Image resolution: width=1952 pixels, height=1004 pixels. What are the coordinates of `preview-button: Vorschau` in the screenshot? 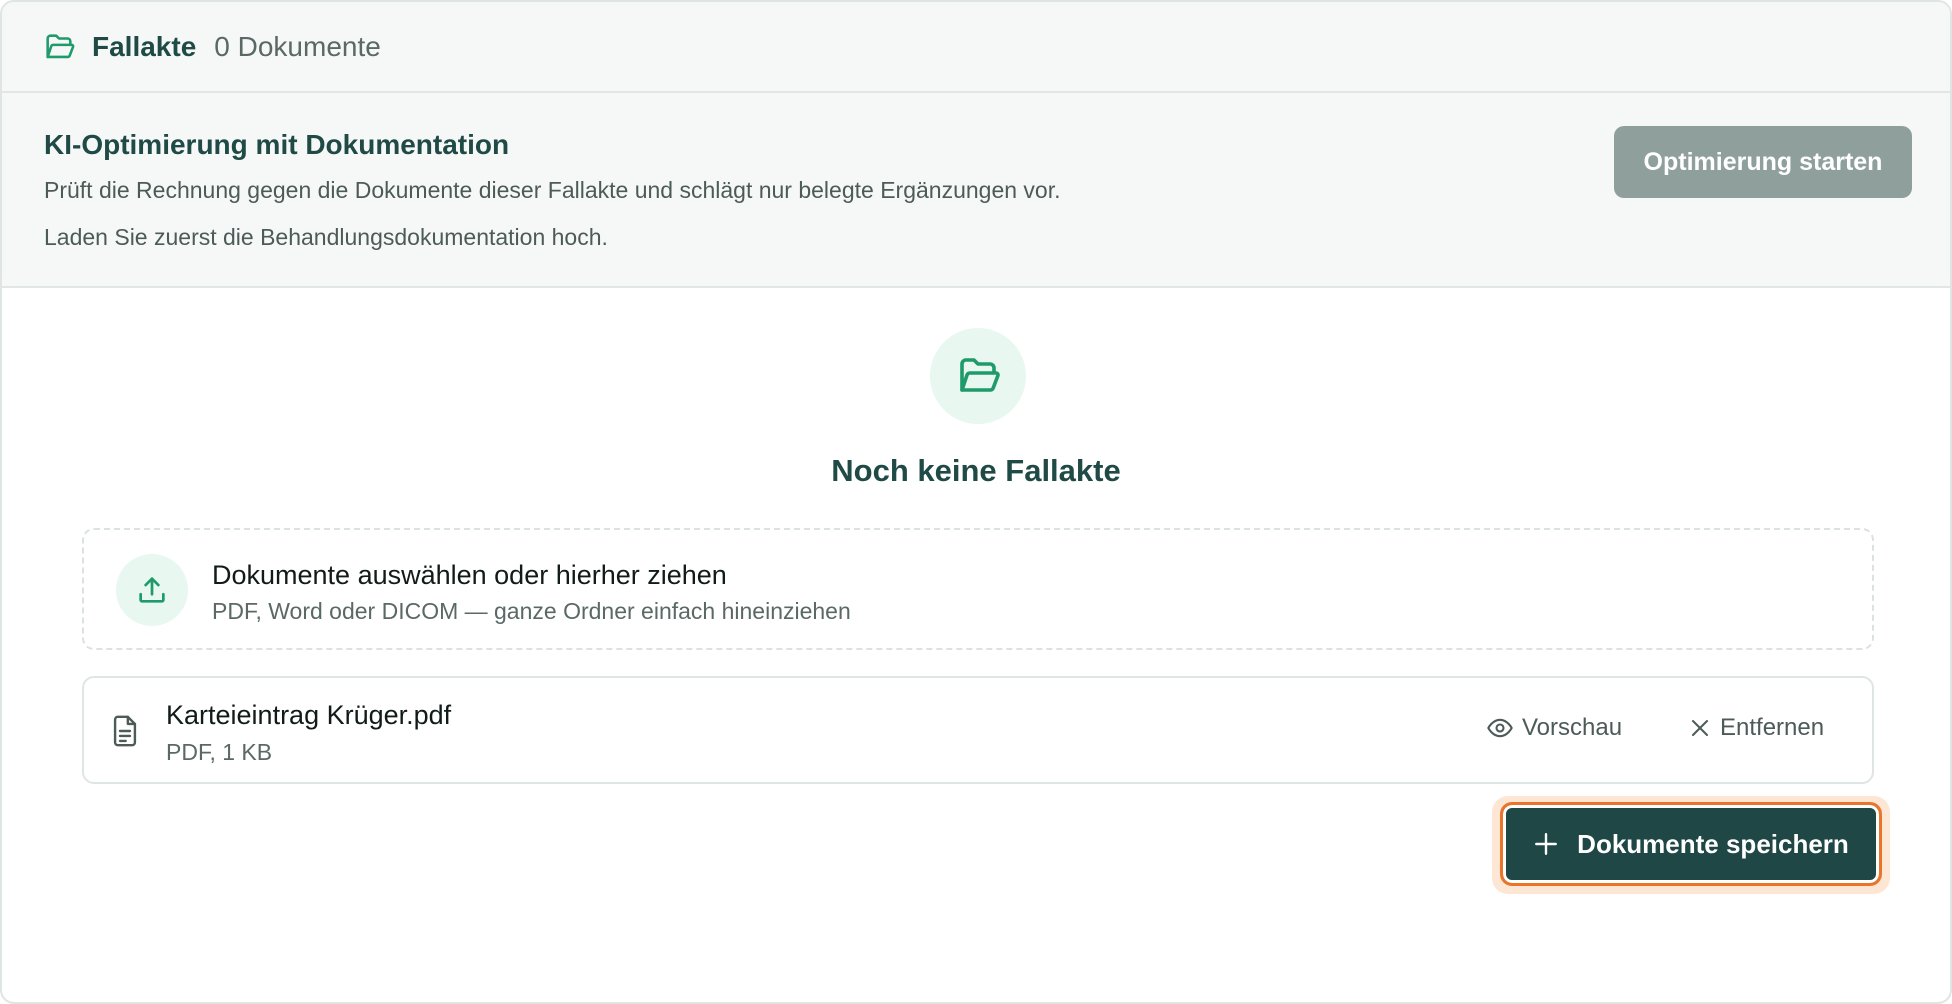 It's located at (1554, 728).